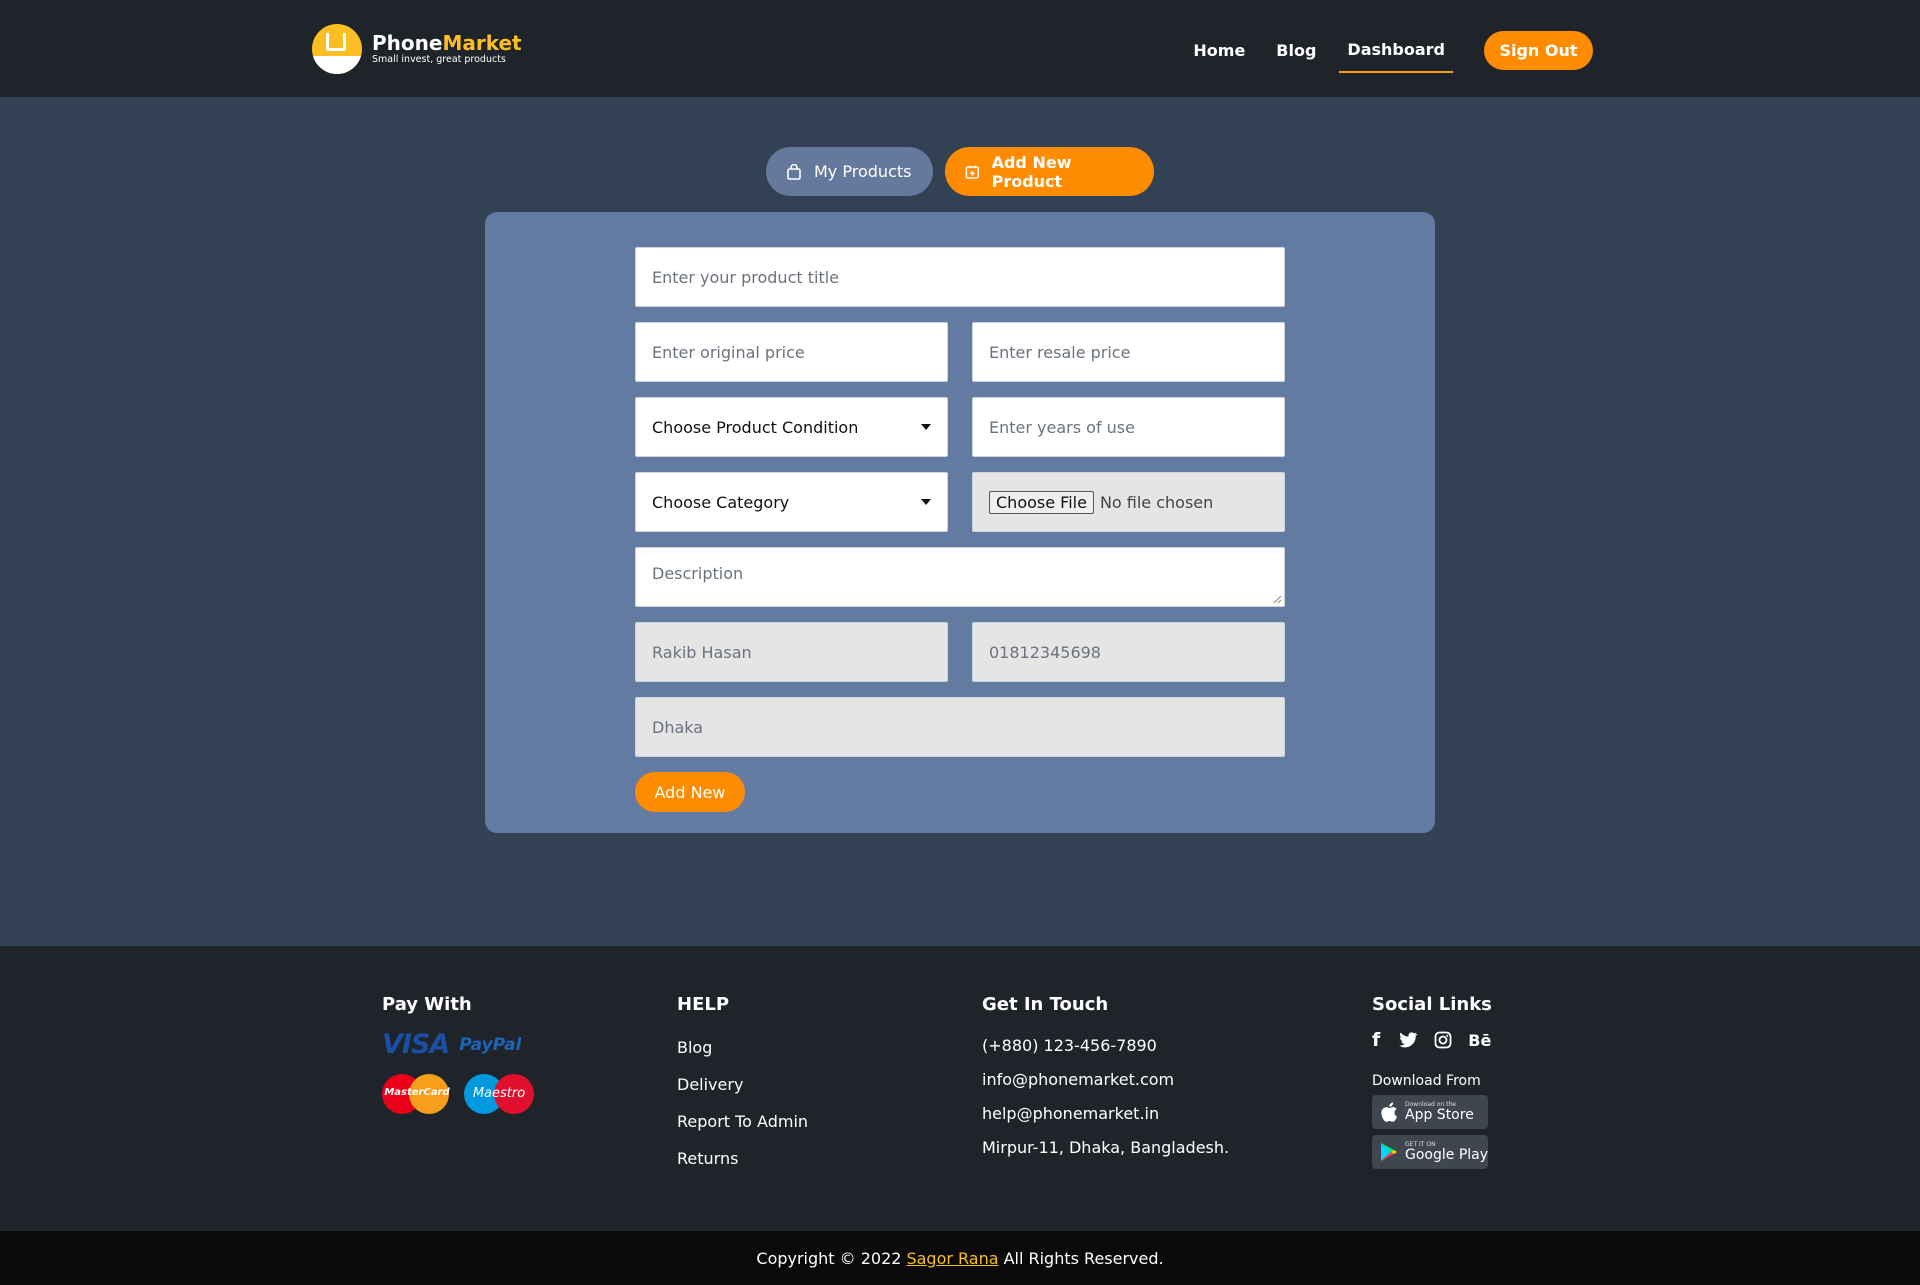 The height and width of the screenshot is (1285, 1920). What do you see at coordinates (1389, 1152) in the screenshot?
I see `google-play-icon` at bounding box center [1389, 1152].